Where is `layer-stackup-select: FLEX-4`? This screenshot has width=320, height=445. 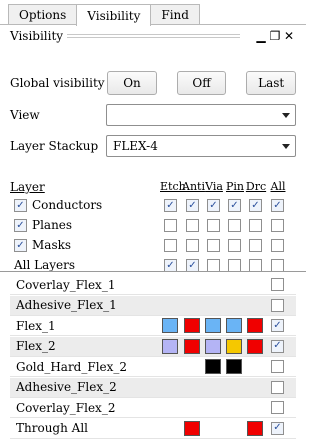 layer-stackup-select: FLEX-4 is located at coordinates (201, 146).